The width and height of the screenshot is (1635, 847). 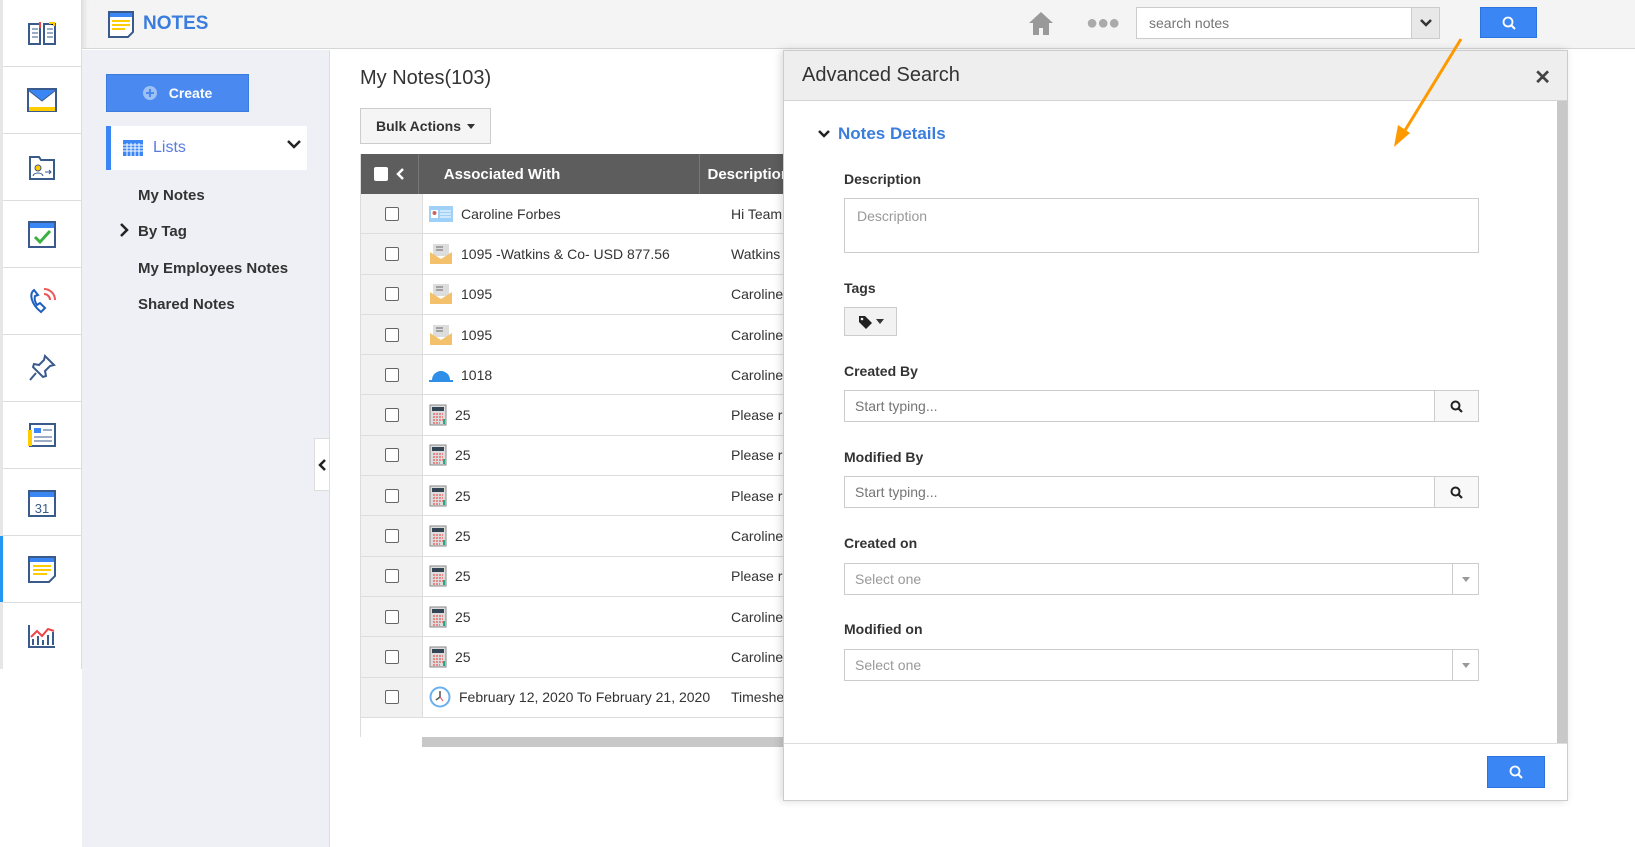 I want to click on more-icon: ●●●, so click(x=1103, y=23).